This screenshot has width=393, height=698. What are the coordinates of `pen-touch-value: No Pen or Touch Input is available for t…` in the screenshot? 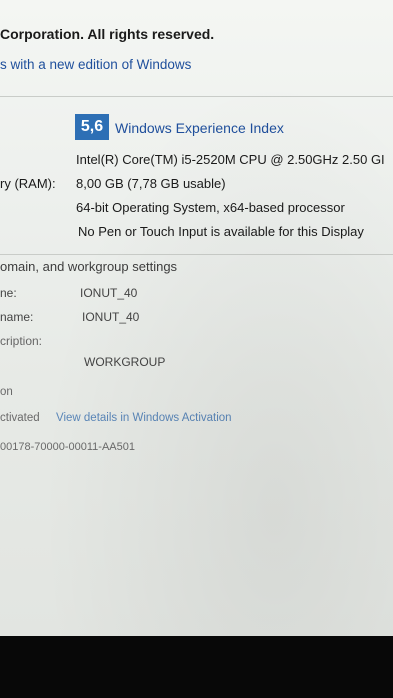 It's located at (221, 231).